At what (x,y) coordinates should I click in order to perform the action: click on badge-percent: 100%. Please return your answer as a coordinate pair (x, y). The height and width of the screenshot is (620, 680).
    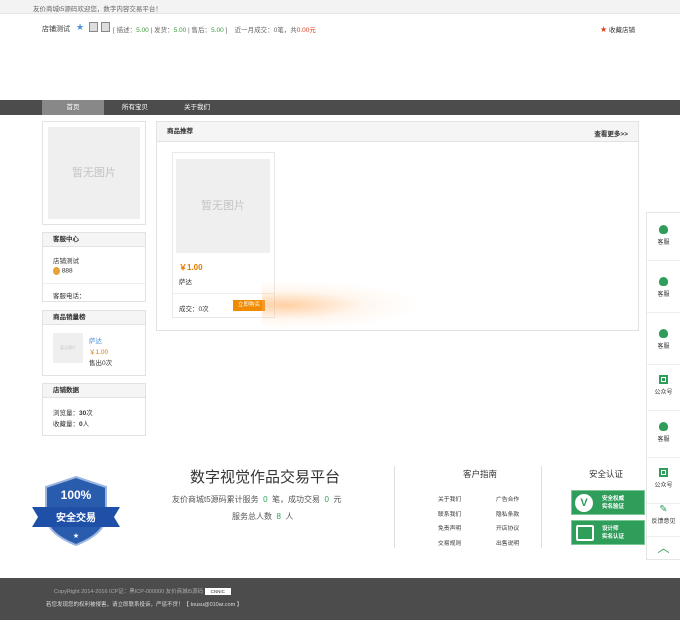
    Looking at the image, I should click on (76, 495).